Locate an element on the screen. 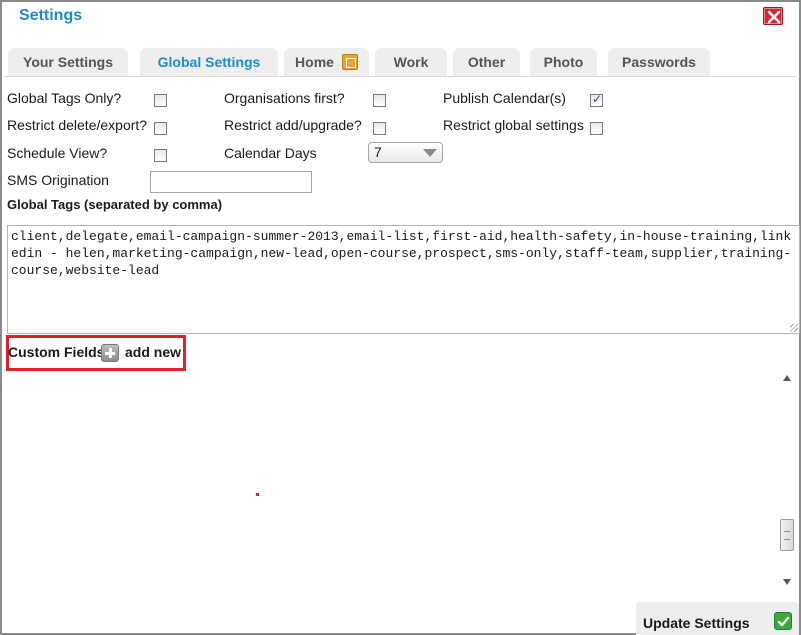 This screenshot has height=635, width=801. tab-home: Home is located at coordinates (326, 62).